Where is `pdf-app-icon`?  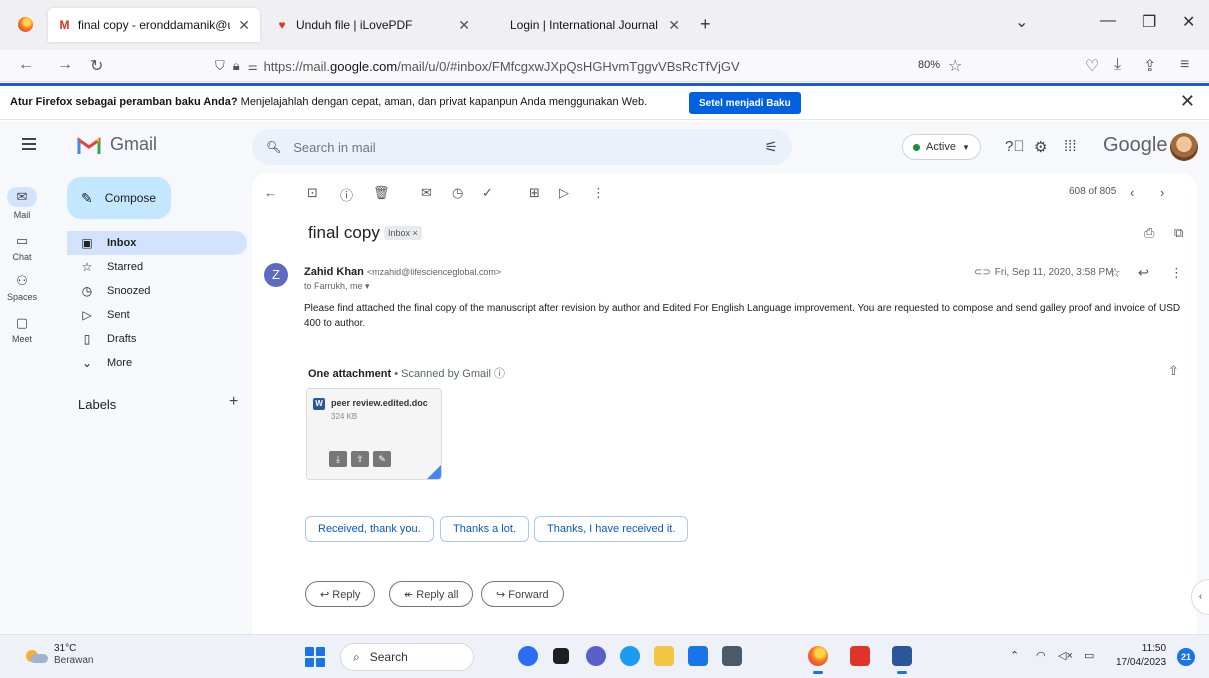
pdf-app-icon is located at coordinates (860, 656).